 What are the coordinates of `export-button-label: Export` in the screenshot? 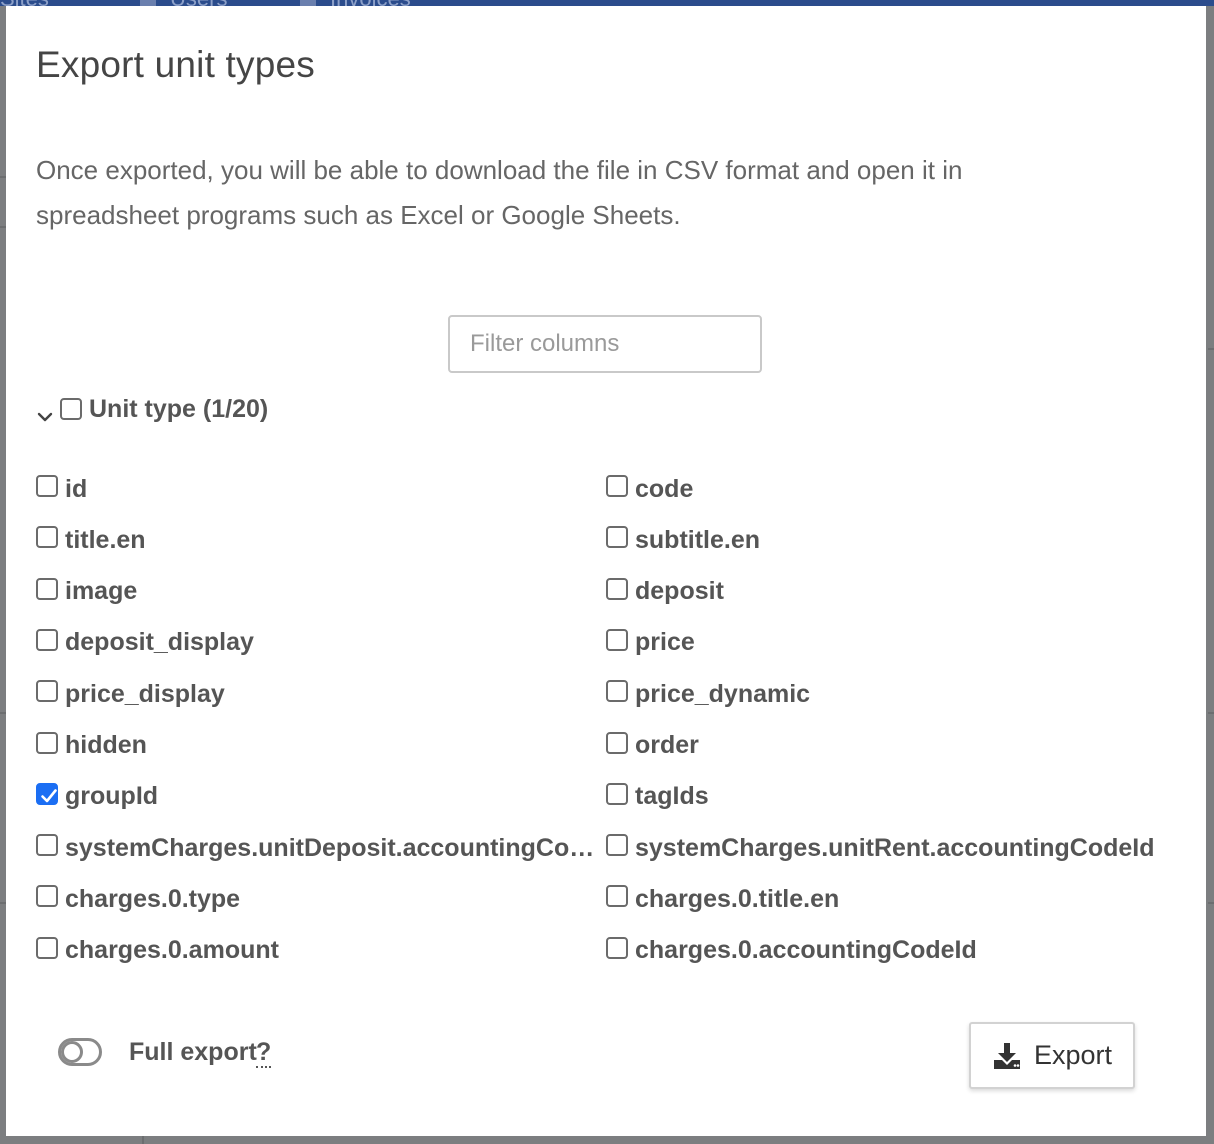 It's located at (1073, 1055).